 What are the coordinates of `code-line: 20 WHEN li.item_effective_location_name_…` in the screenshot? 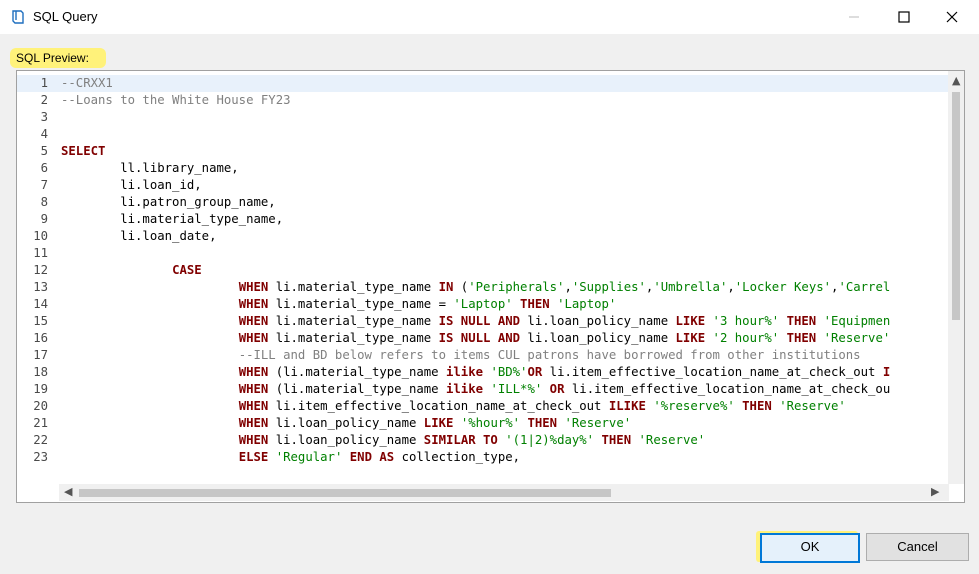 It's located at (483, 406).